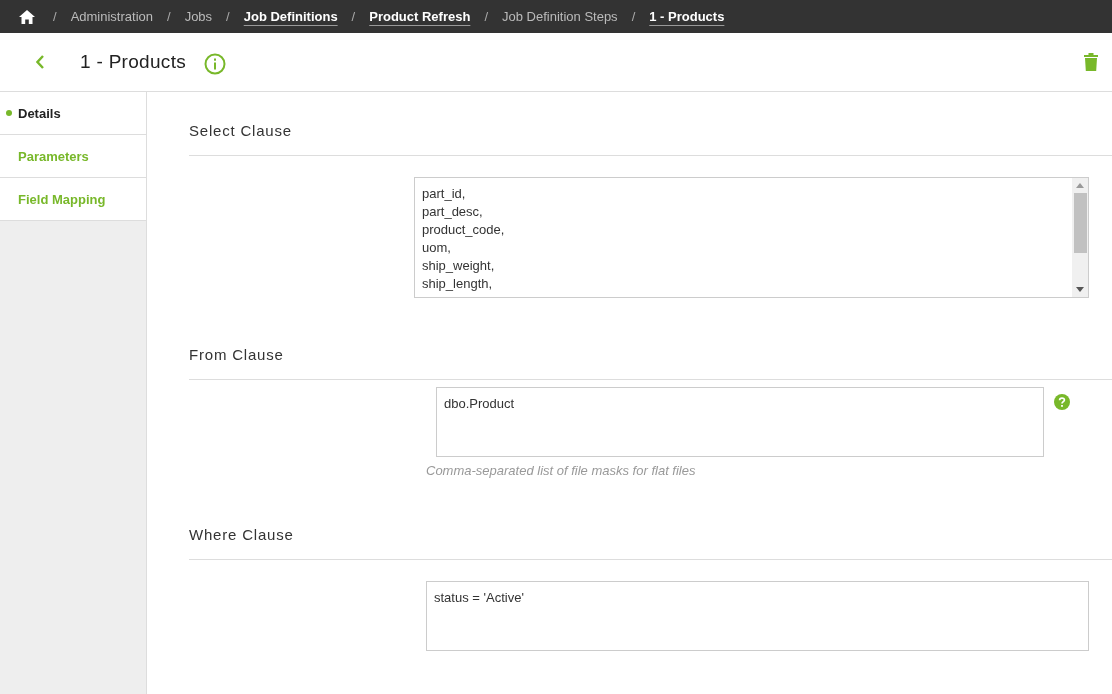 The width and height of the screenshot is (1112, 694). What do you see at coordinates (561, 470) in the screenshot?
I see `help-text: Comma-separated list of file masks for flat files` at bounding box center [561, 470].